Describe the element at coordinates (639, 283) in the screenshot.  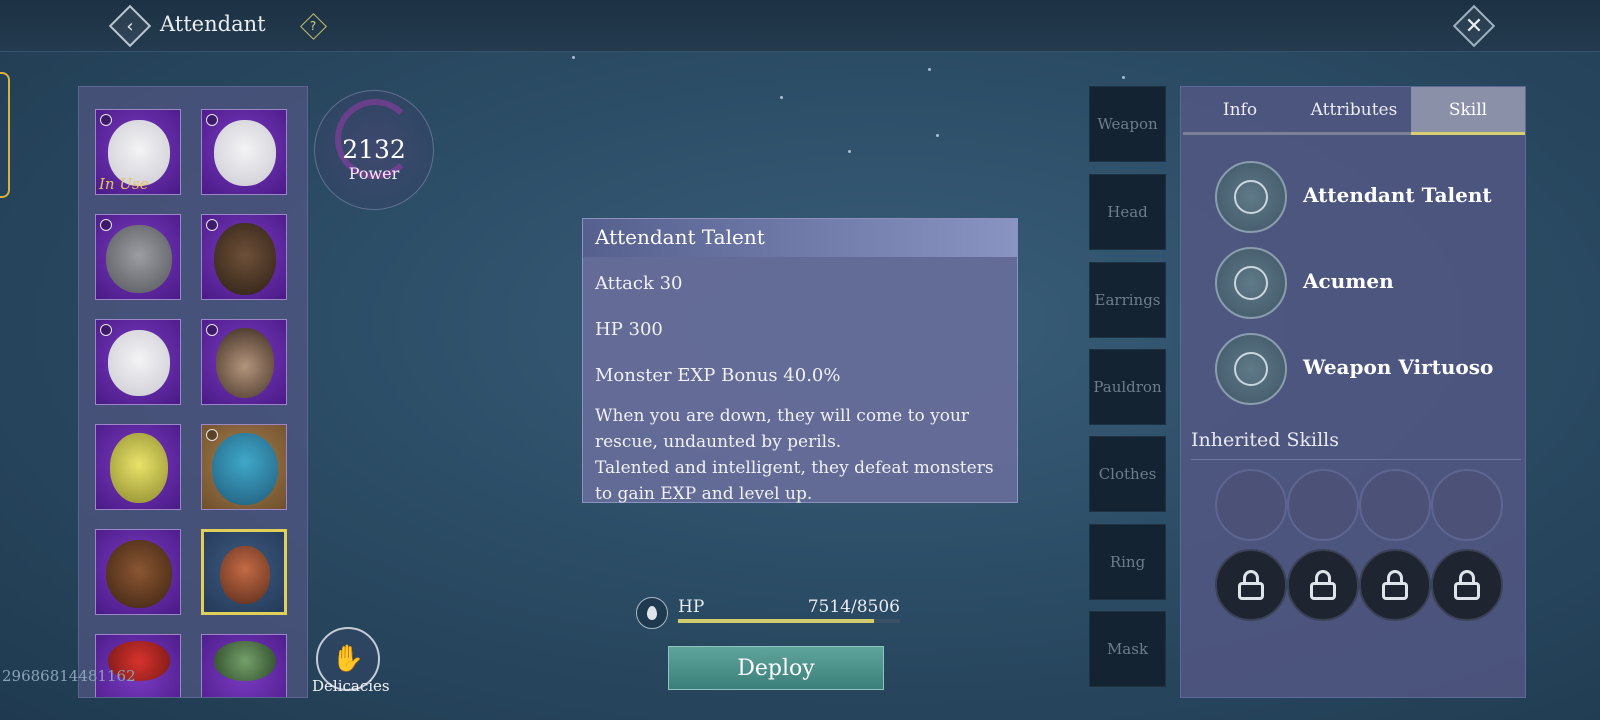
I see `tooltip-attack: Attack 30` at that location.